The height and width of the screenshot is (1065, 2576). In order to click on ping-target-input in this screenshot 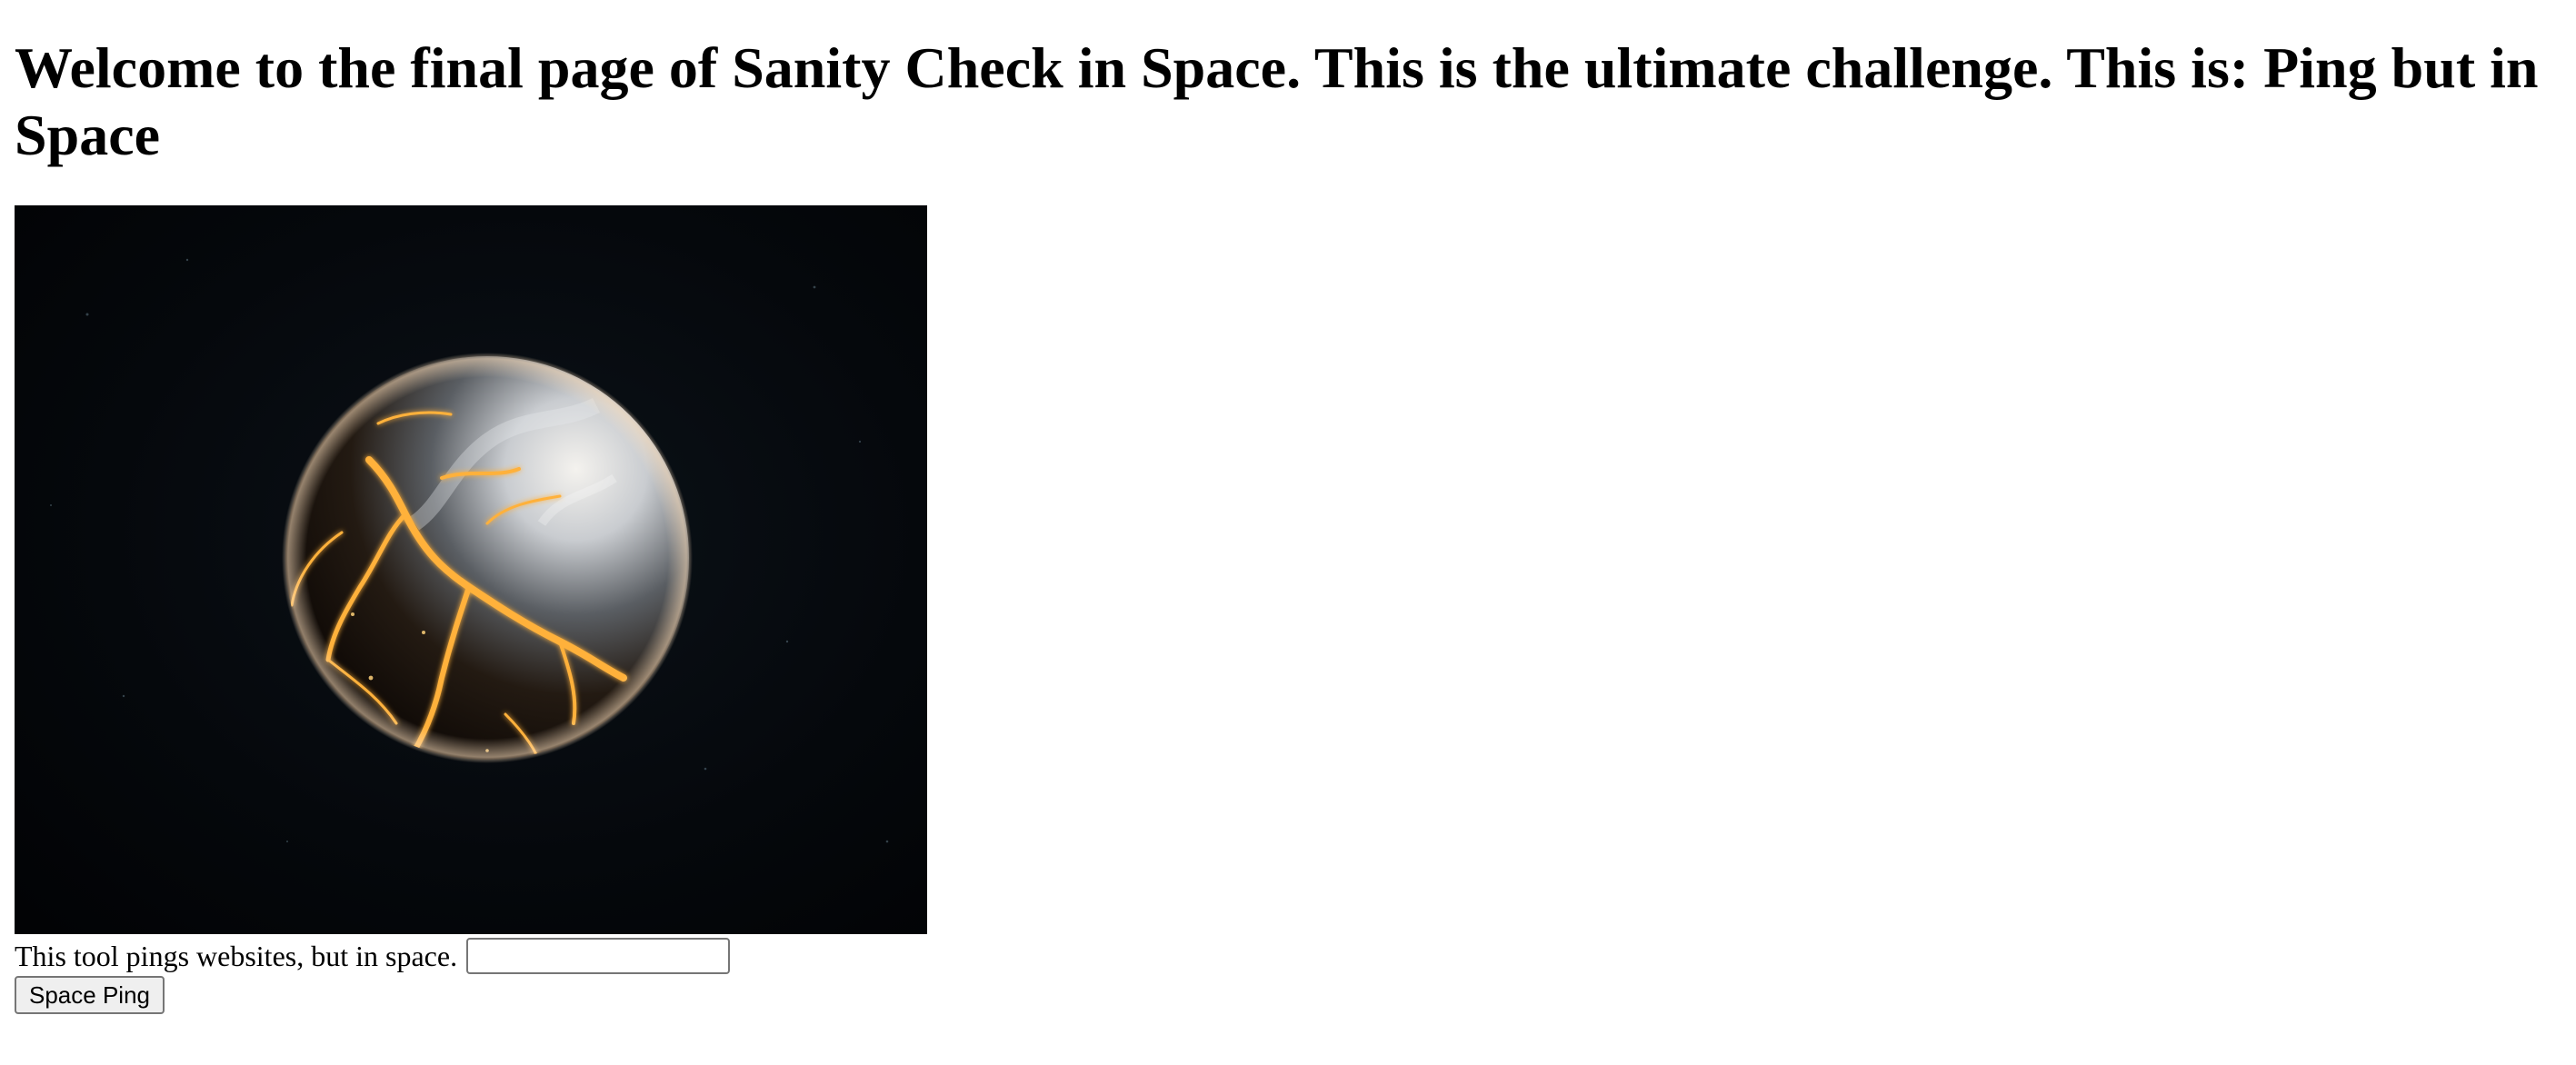, I will do `click(598, 956)`.